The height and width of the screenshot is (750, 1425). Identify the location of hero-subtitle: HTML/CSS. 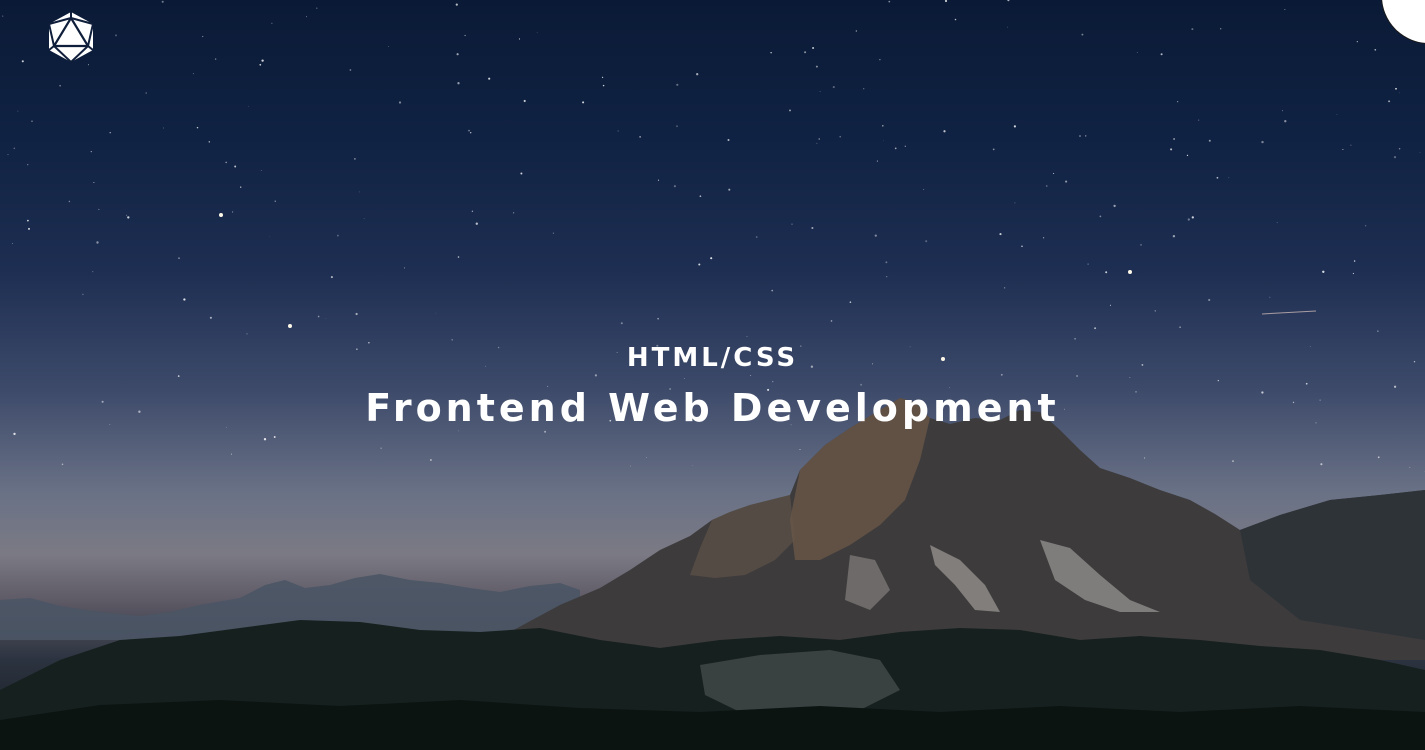
(712, 358).